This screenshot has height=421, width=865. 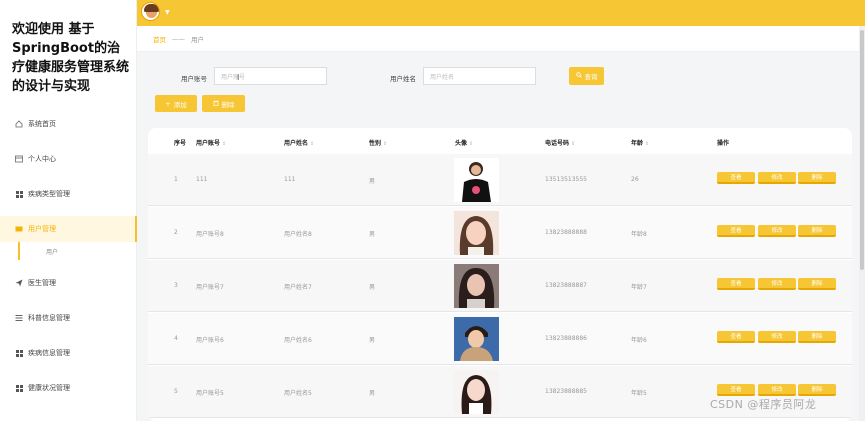 I want to click on cell-account: 用户账号8, so click(x=210, y=234).